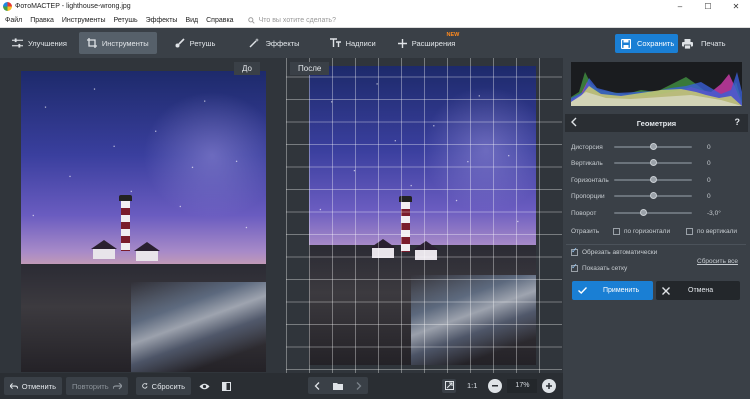  What do you see at coordinates (717, 261) in the screenshot?
I see `reset-all-link: Сбросить все` at bounding box center [717, 261].